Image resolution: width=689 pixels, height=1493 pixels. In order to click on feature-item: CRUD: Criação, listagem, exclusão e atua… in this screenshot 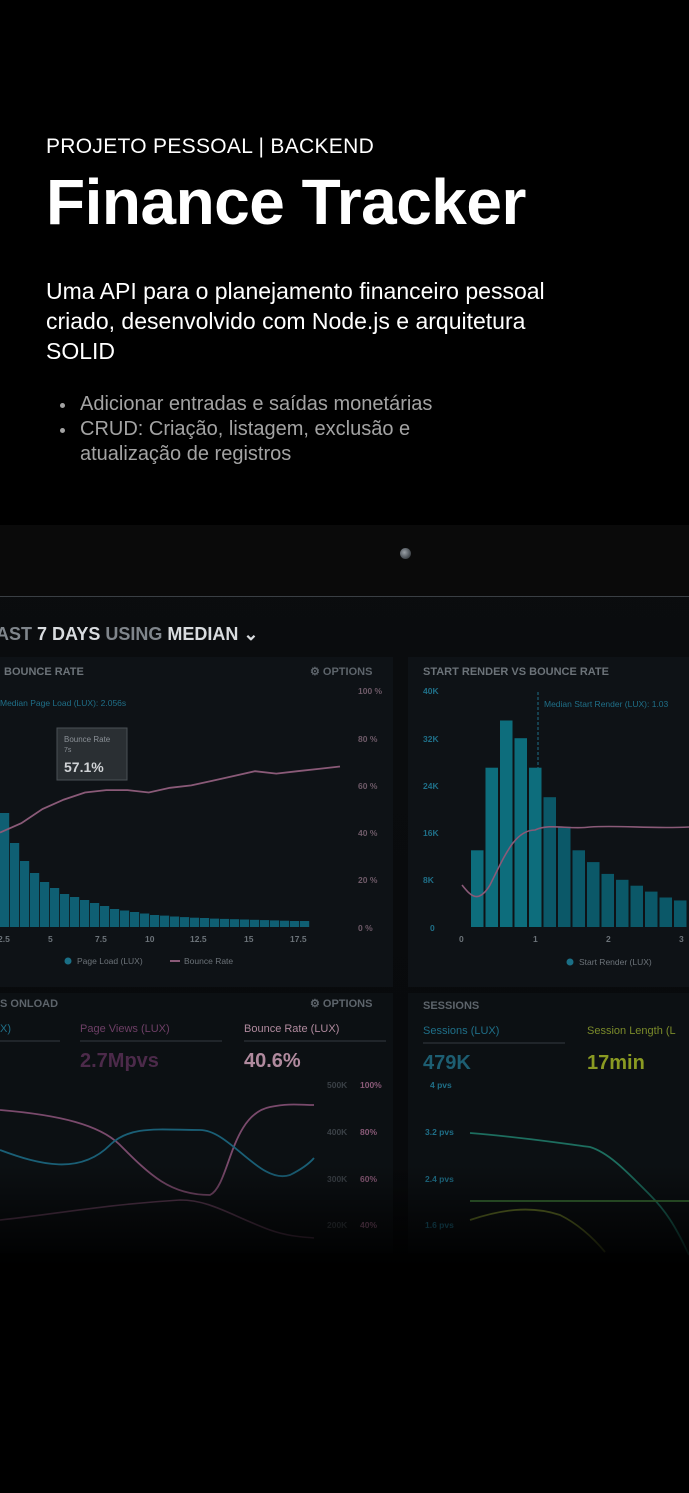, I will do `click(258, 442)`.